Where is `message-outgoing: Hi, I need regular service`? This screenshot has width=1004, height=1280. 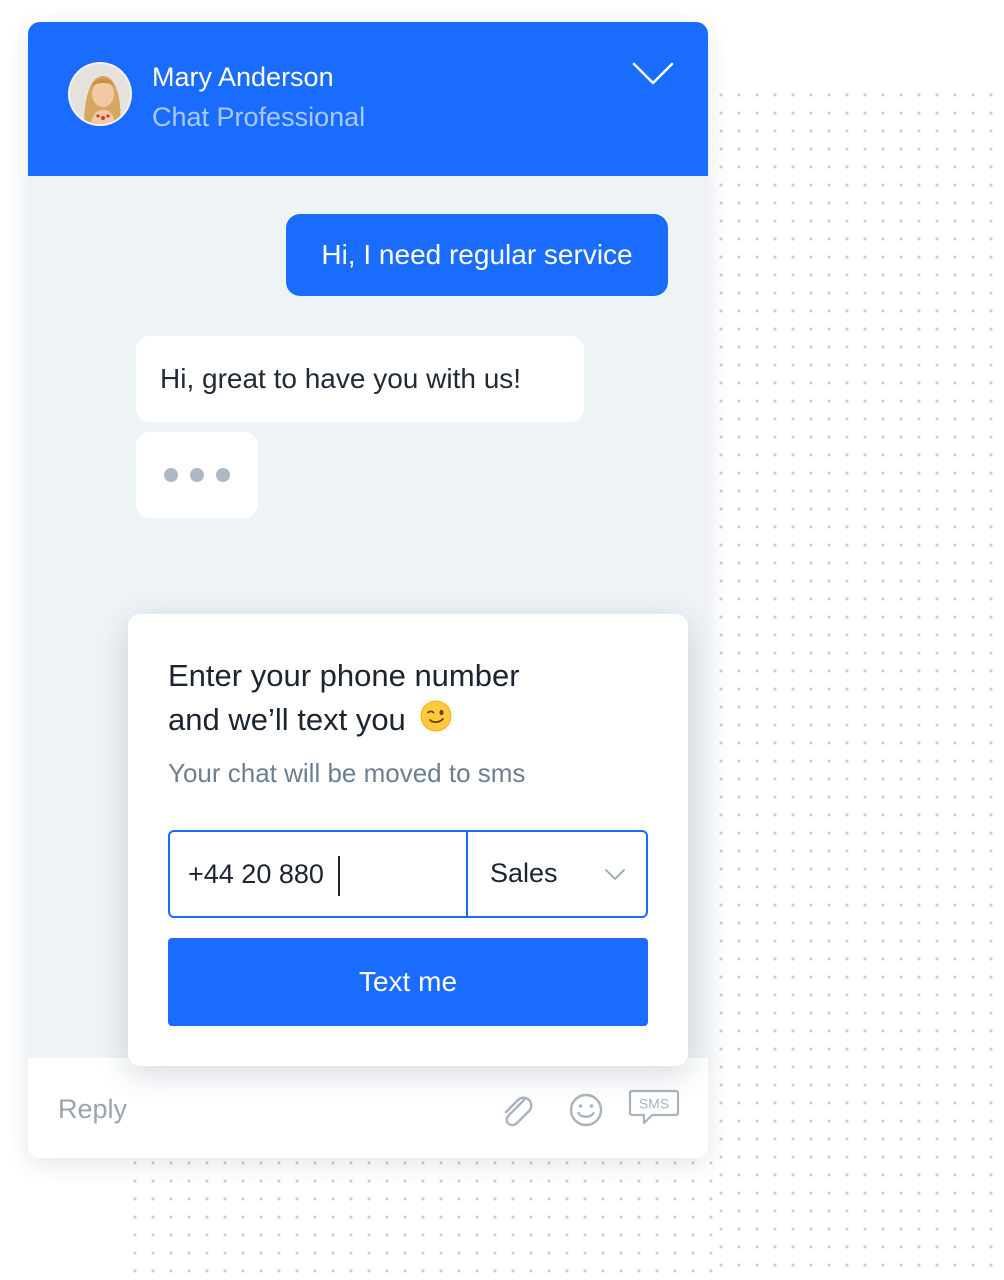 message-outgoing: Hi, I need regular service is located at coordinates (477, 255).